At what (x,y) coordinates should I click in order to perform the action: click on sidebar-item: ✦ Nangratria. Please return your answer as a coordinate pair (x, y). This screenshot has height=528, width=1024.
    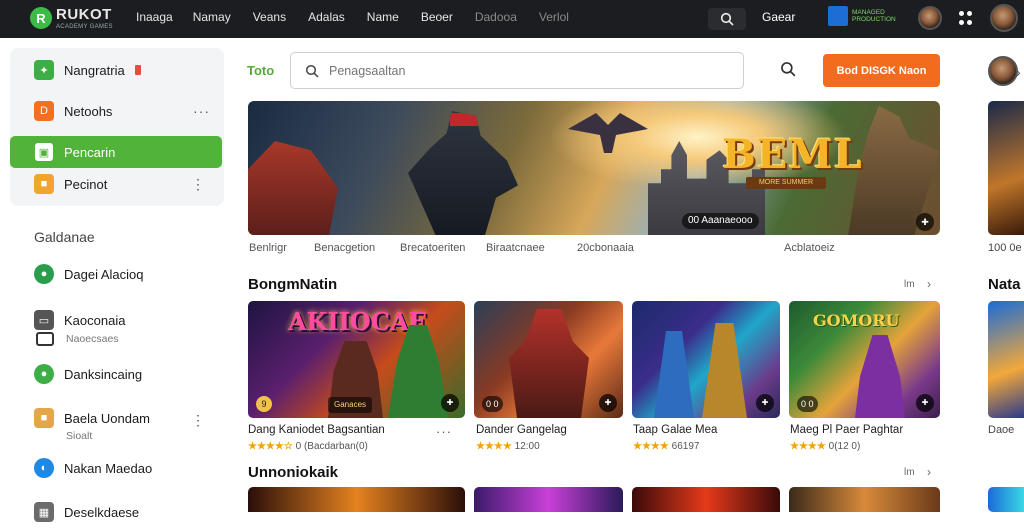
    Looking at the image, I should click on (116, 70).